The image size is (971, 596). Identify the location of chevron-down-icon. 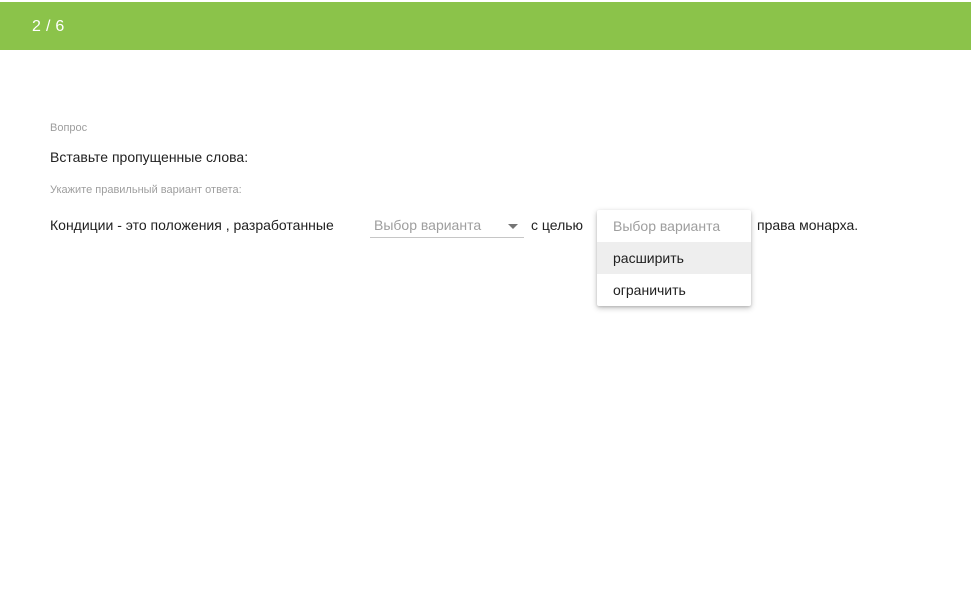
(513, 226).